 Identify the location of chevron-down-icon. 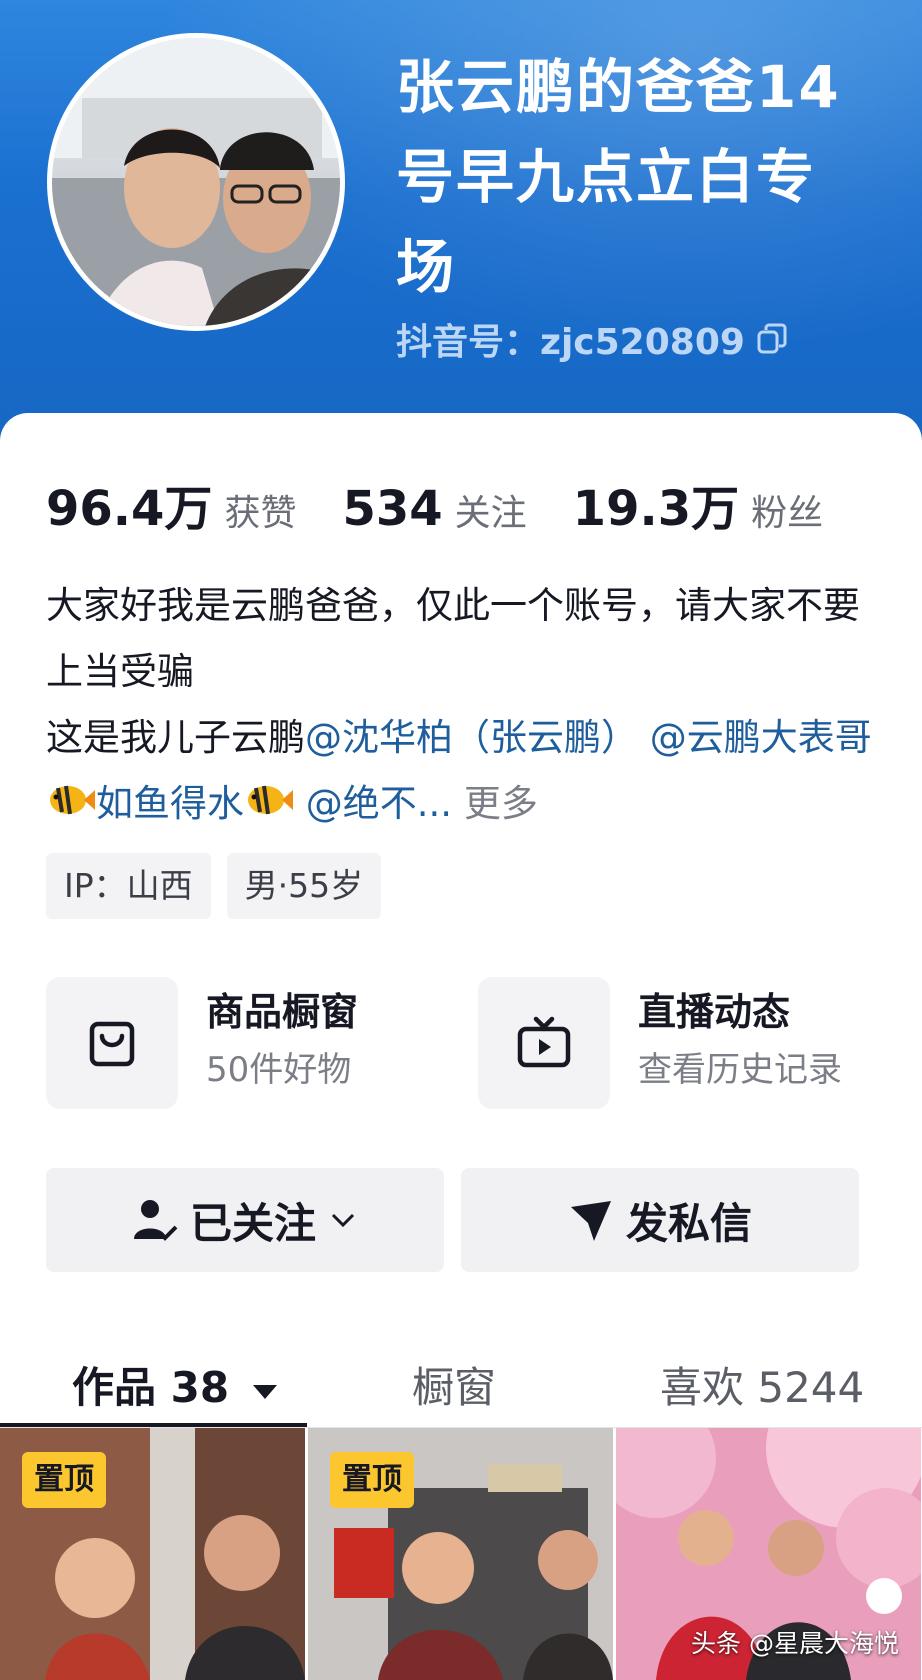
(343, 1220).